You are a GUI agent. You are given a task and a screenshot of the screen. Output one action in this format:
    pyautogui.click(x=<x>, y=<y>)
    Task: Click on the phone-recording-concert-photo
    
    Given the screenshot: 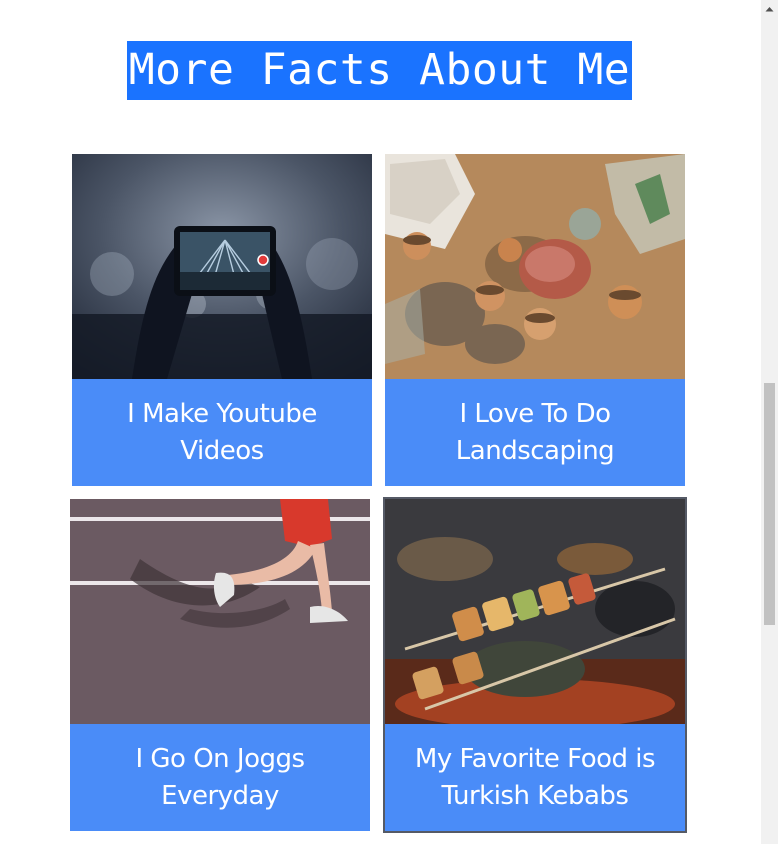 What is the action you would take?
    pyautogui.click(x=222, y=266)
    